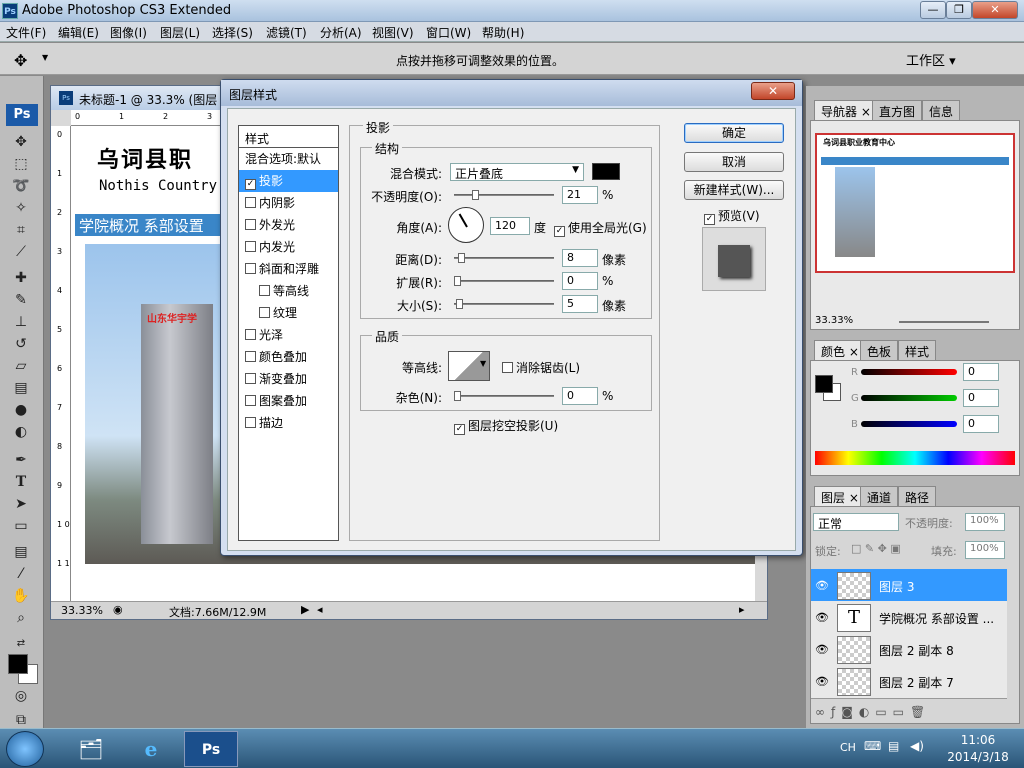 The width and height of the screenshot is (1024, 768). I want to click on status-menu-arrow-icon: ▶, so click(305, 609).